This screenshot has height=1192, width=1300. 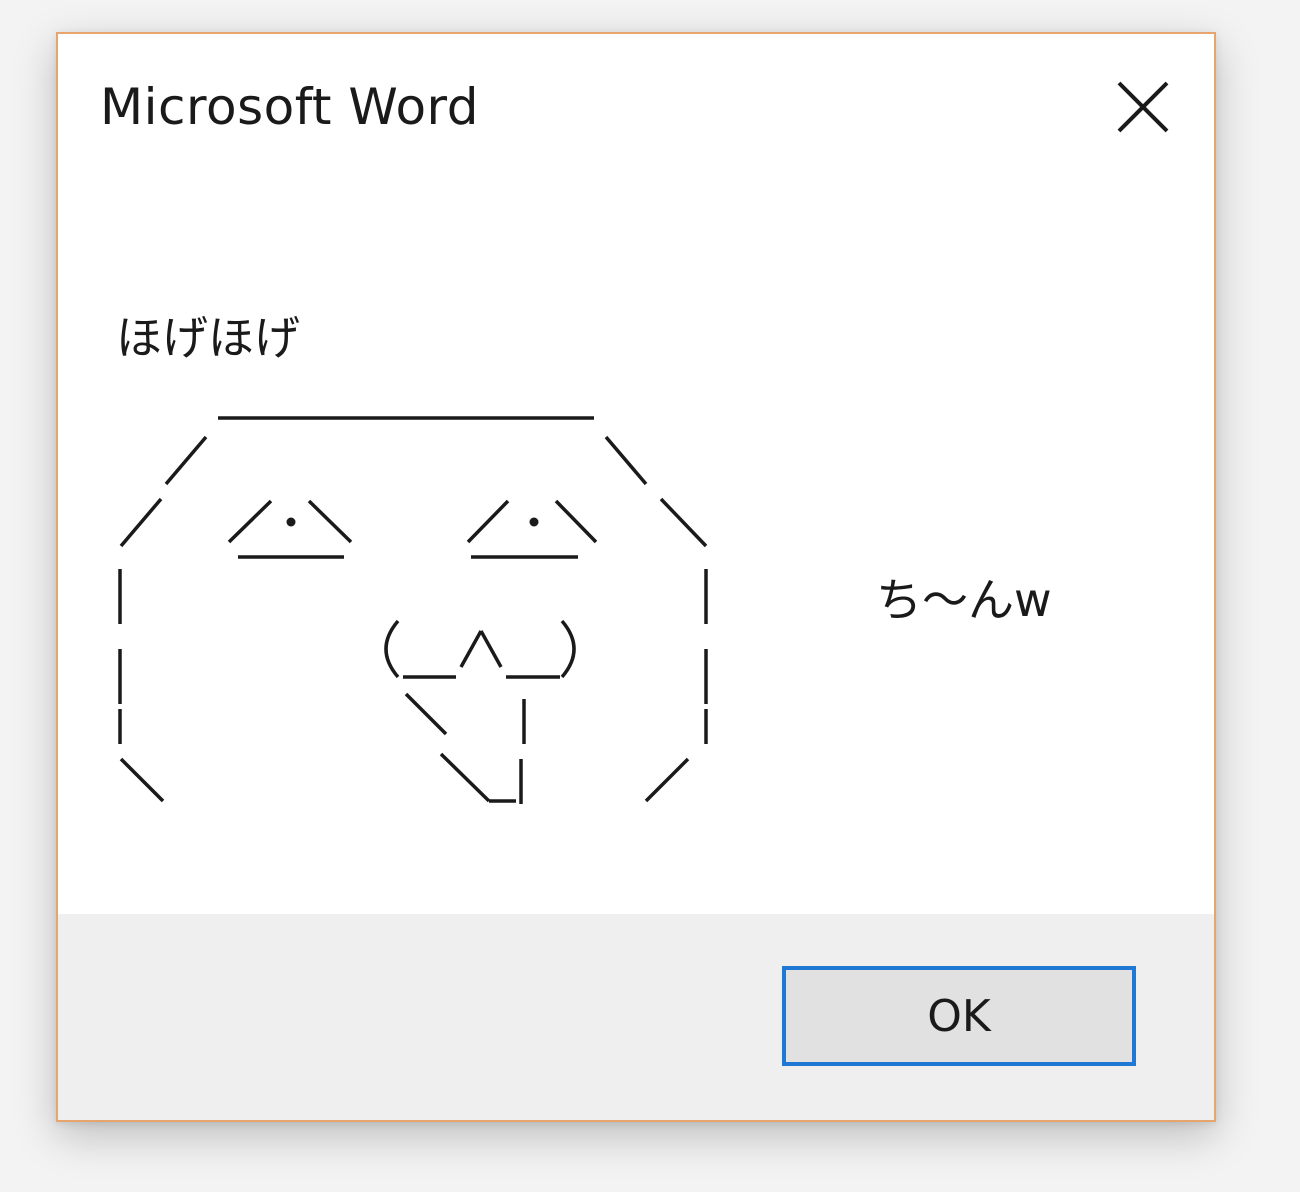 What do you see at coordinates (208, 338) in the screenshot?
I see `message-heading: ほげほげ` at bounding box center [208, 338].